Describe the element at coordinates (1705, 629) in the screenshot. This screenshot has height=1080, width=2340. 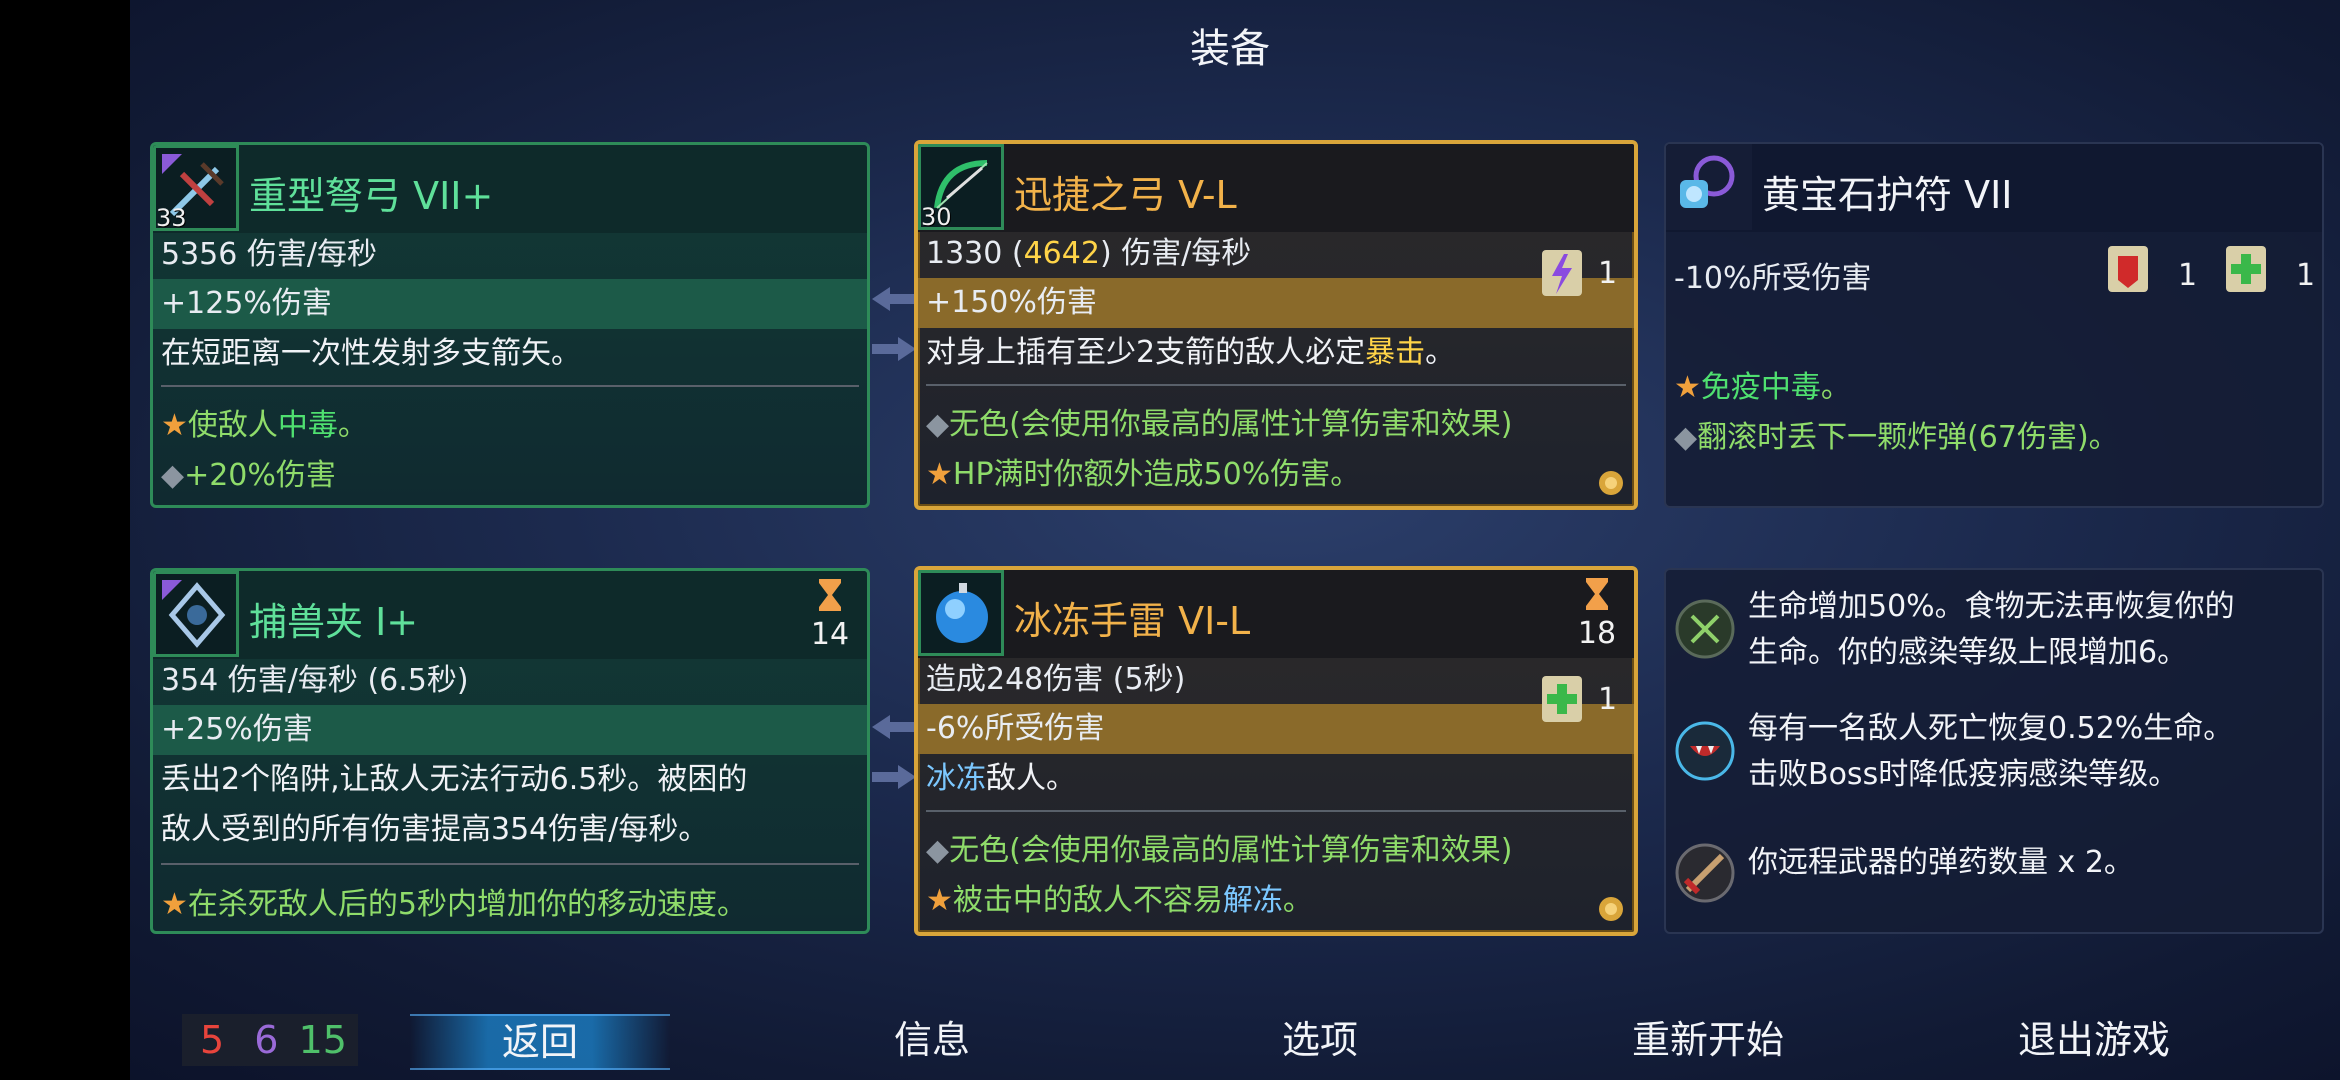
I see `mutation-necromancy-icon` at that location.